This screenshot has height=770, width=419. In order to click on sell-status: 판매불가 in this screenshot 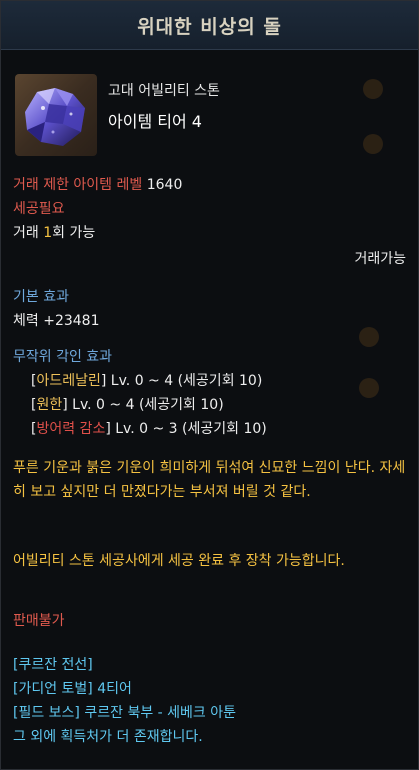, I will do `click(39, 621)`.